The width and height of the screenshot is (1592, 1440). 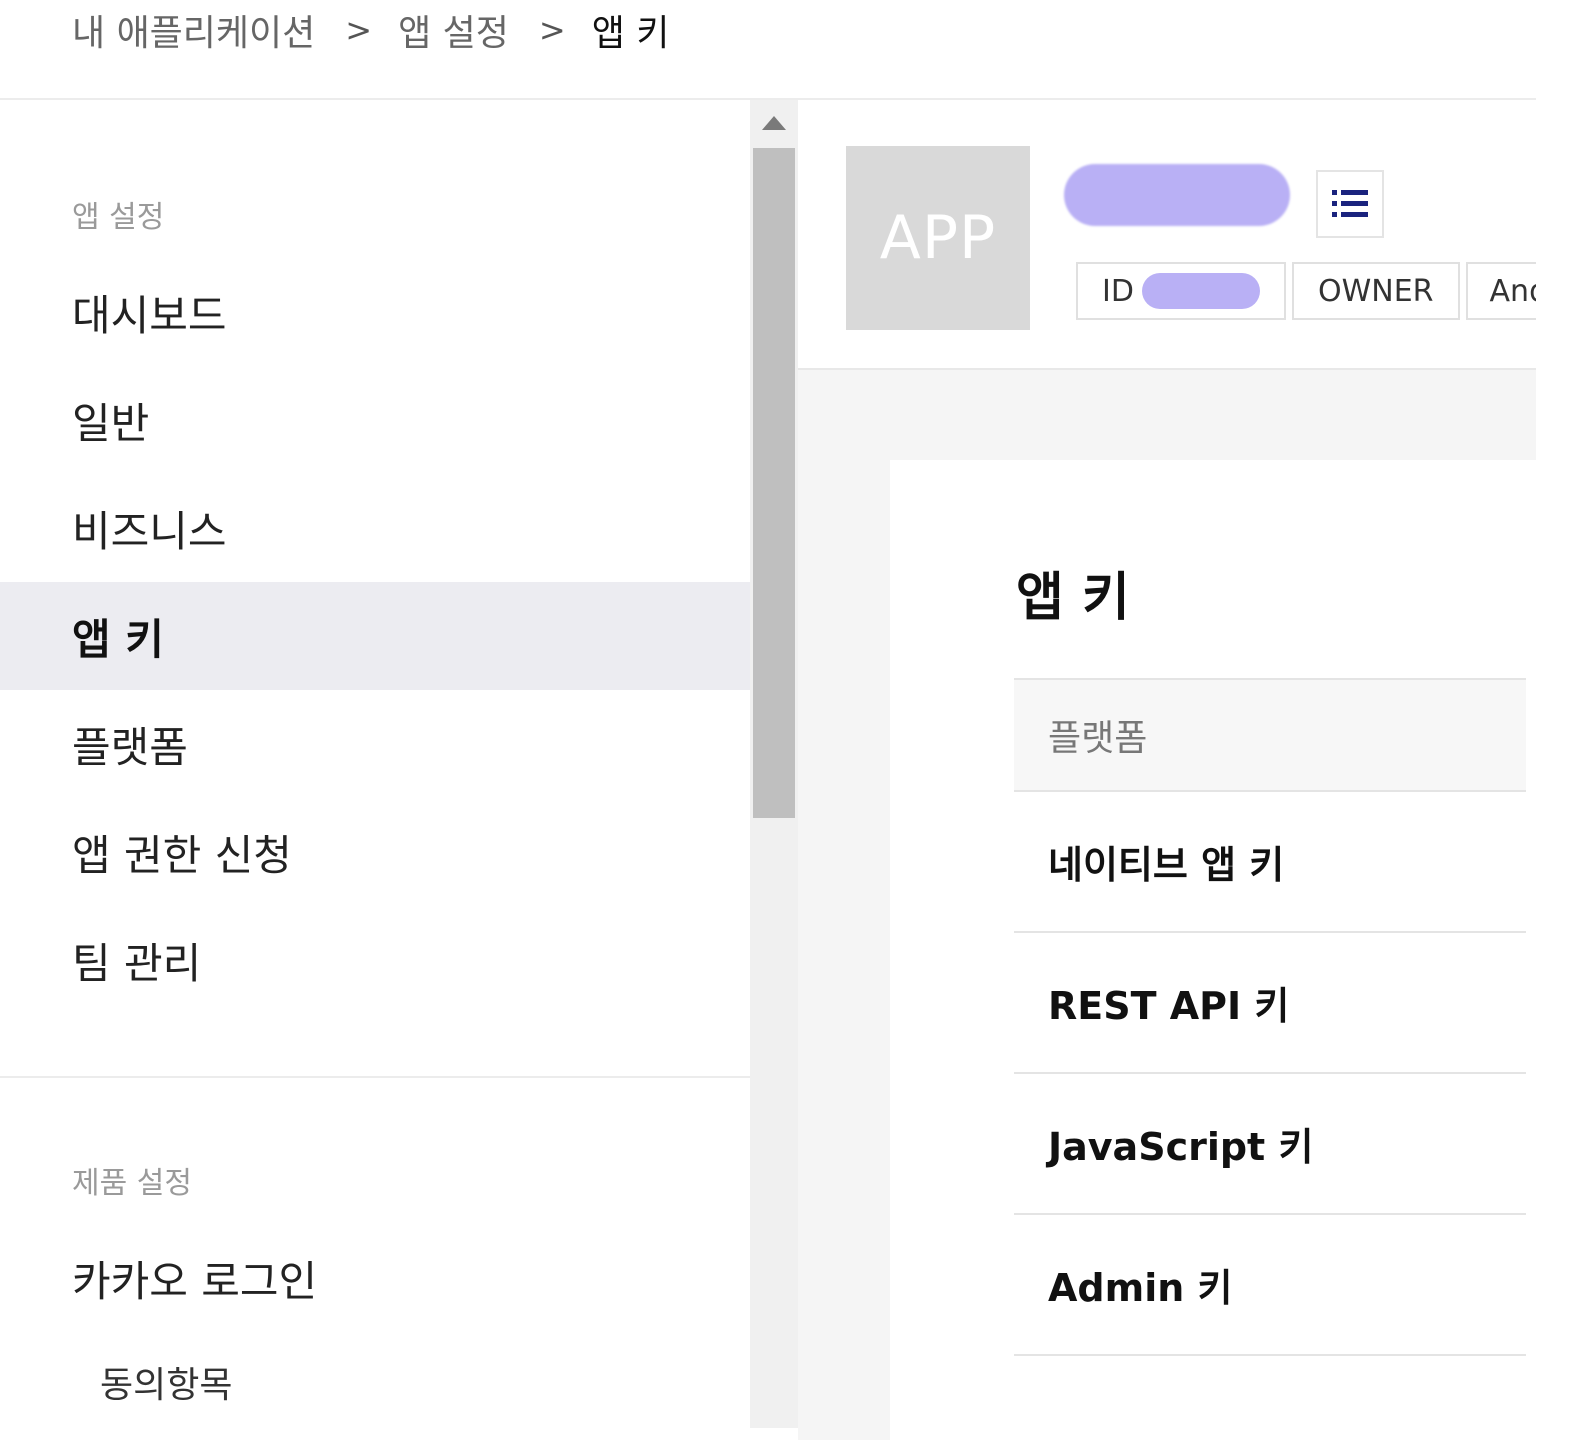 I want to click on app-icon: APP, so click(x=938, y=238).